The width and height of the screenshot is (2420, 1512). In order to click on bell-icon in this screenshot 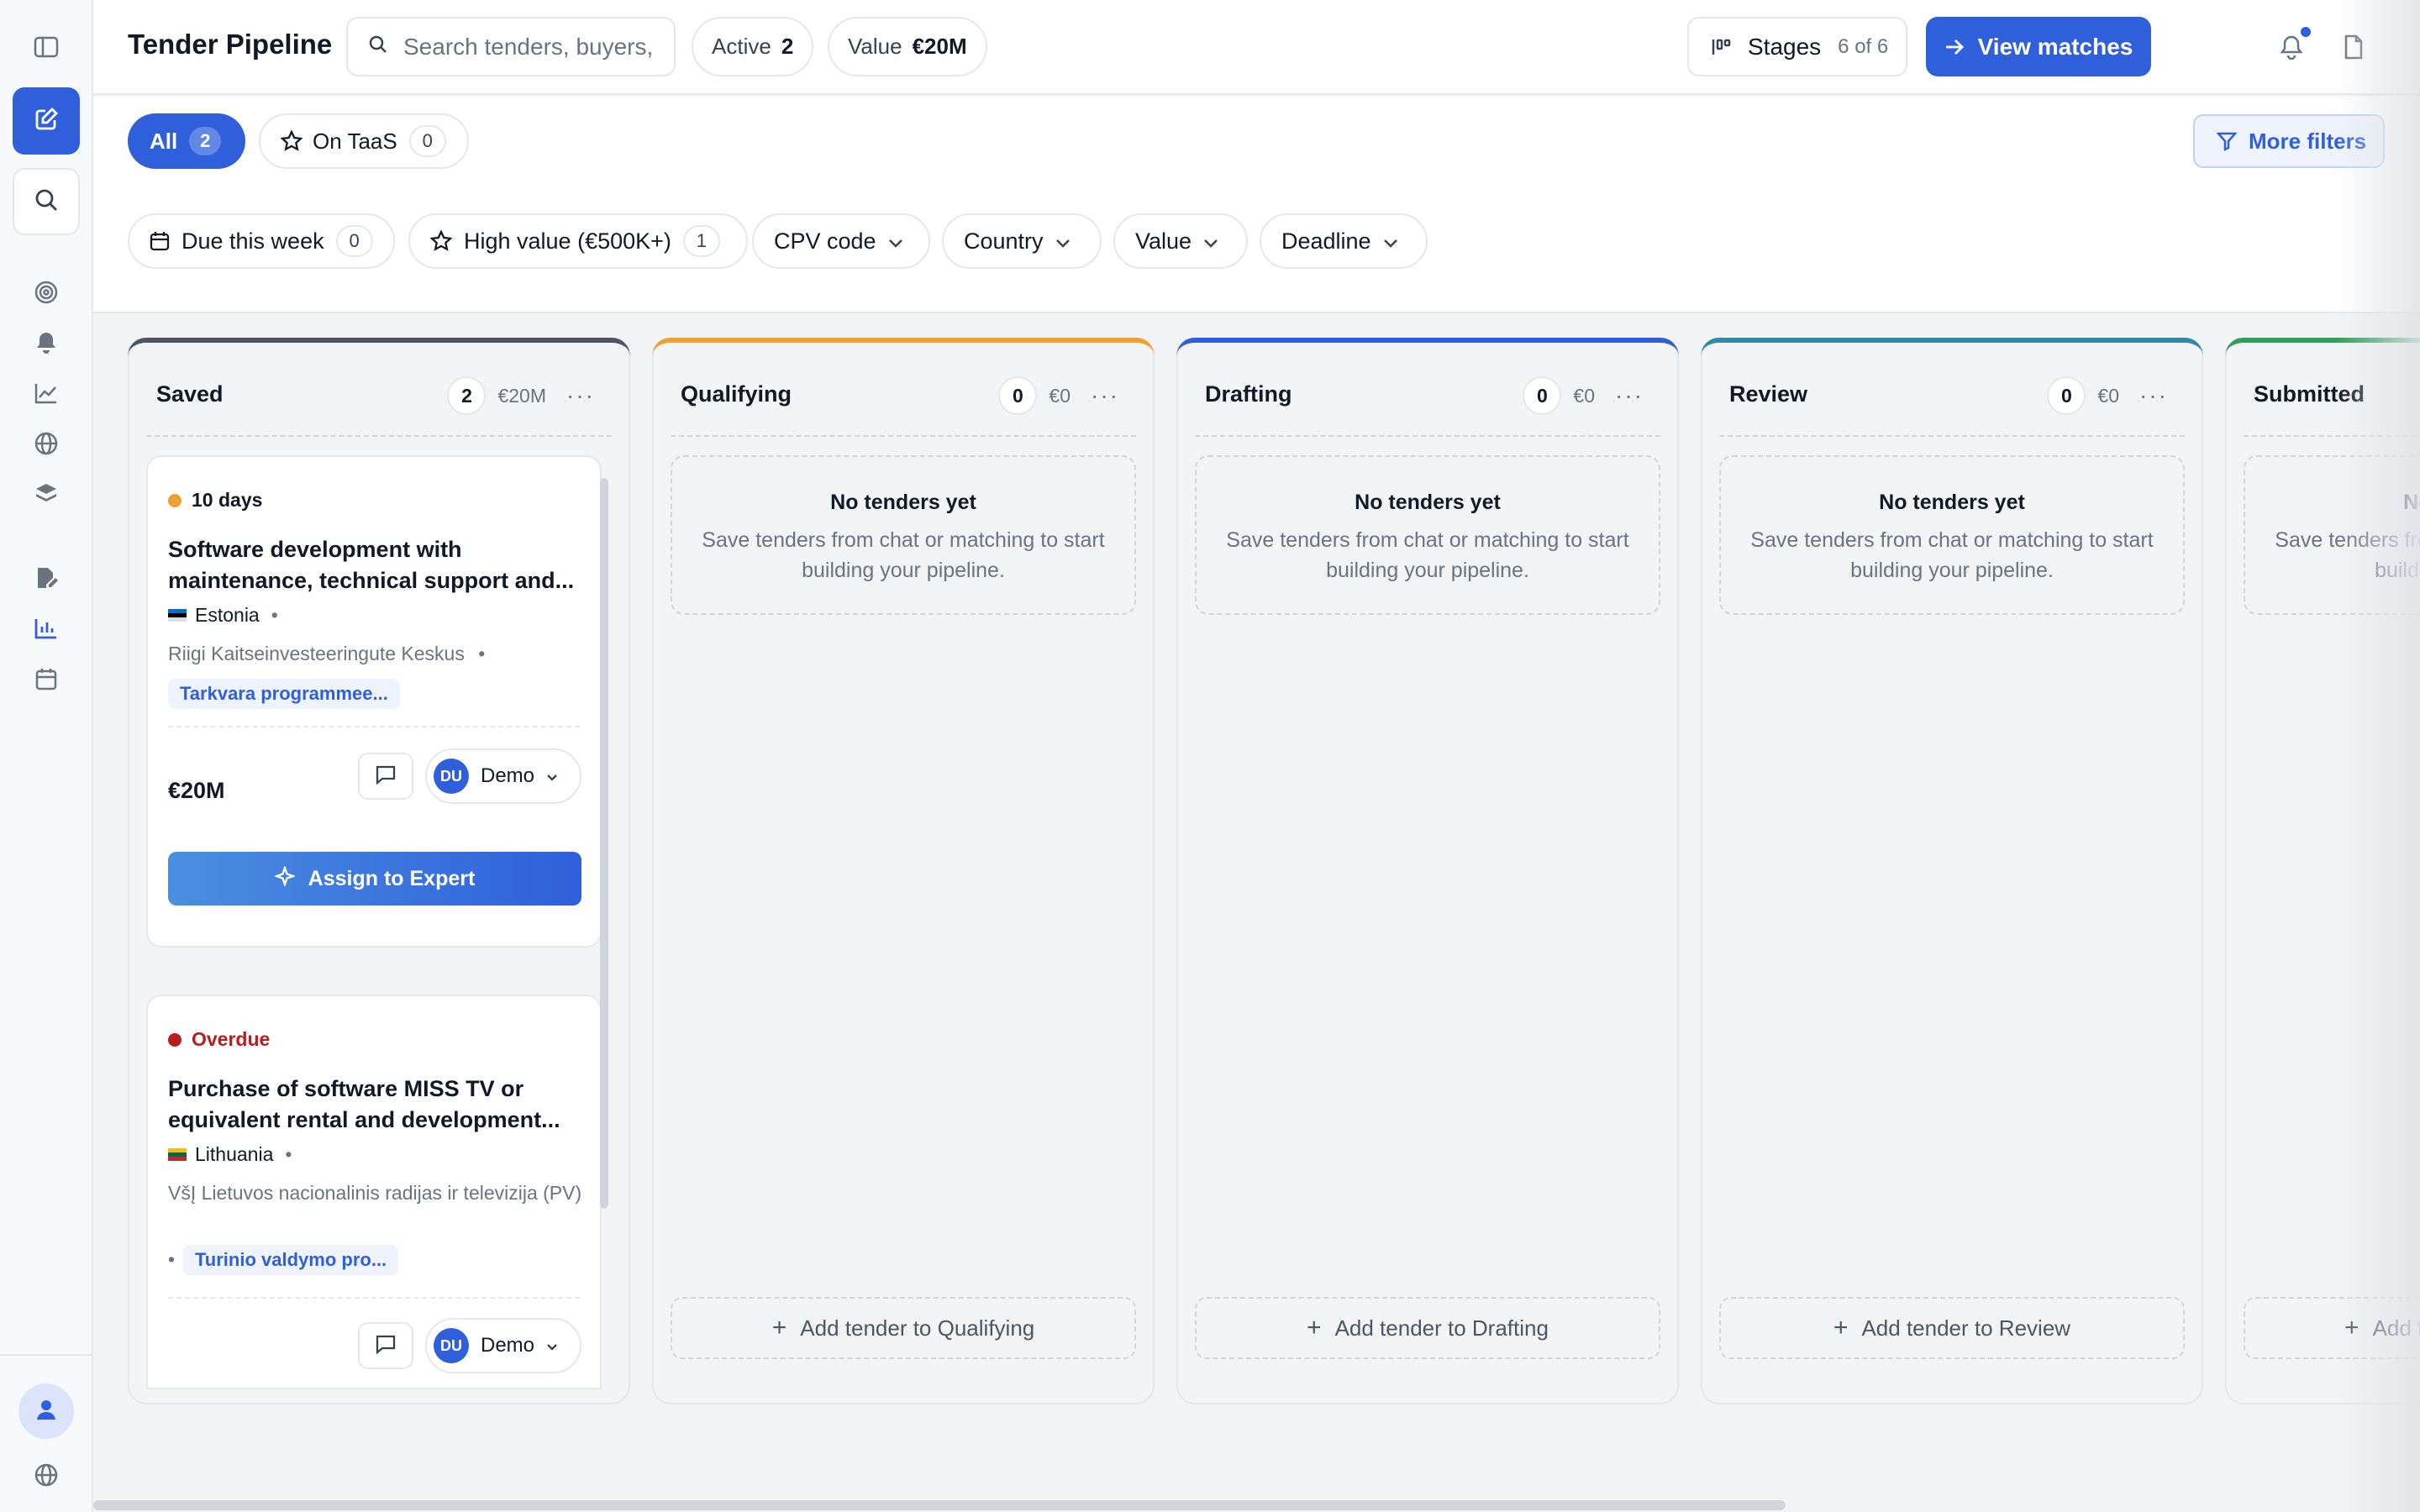, I will do `click(46, 343)`.